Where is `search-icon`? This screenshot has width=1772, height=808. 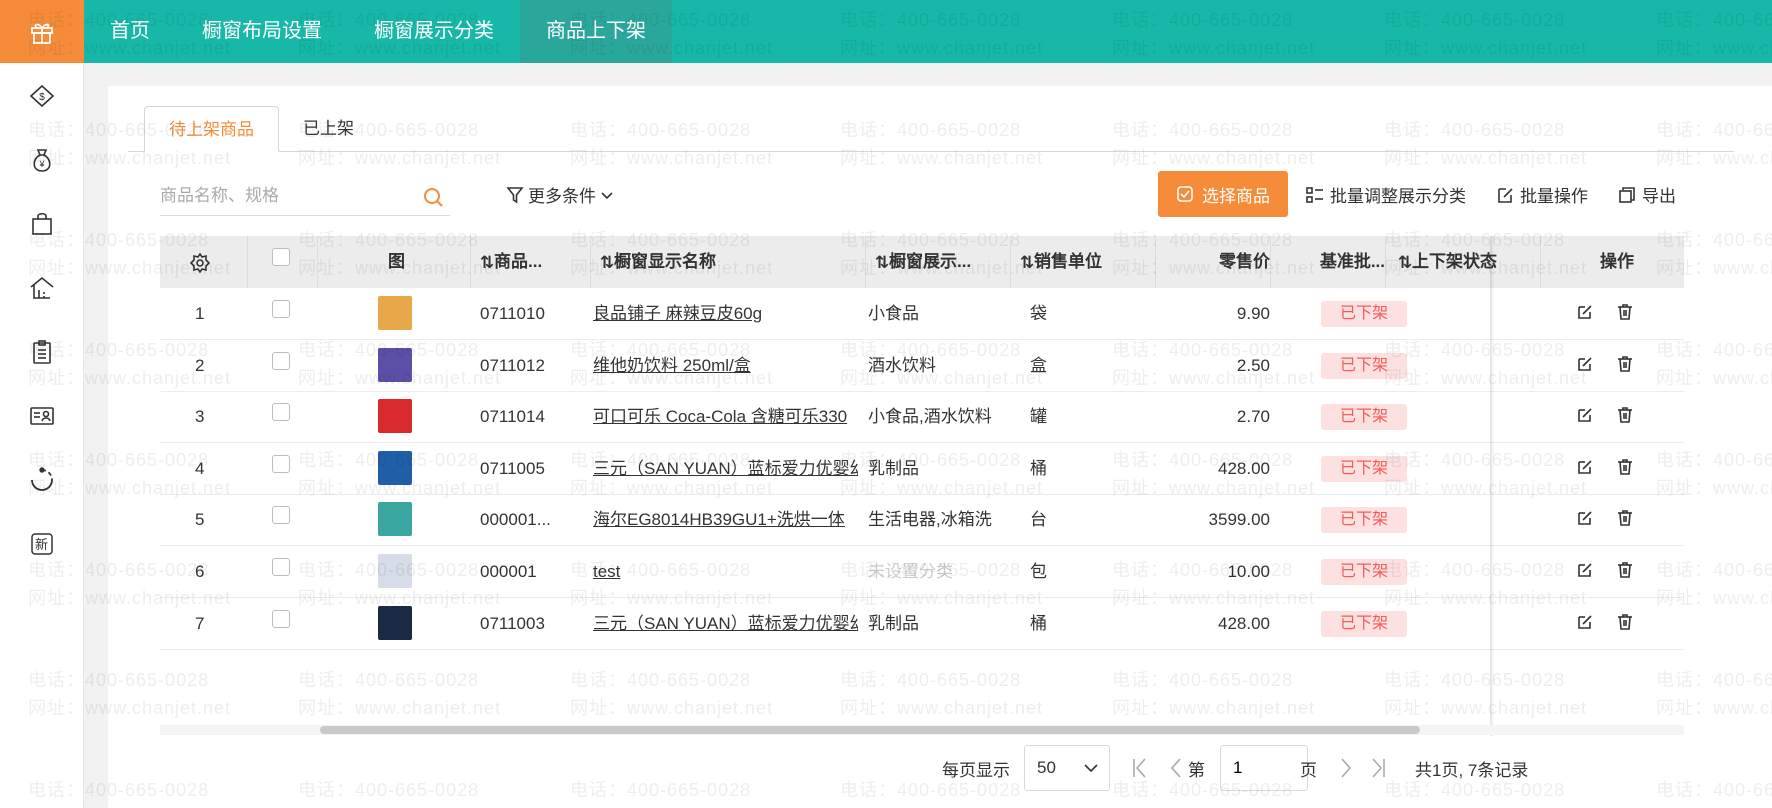 search-icon is located at coordinates (433, 199).